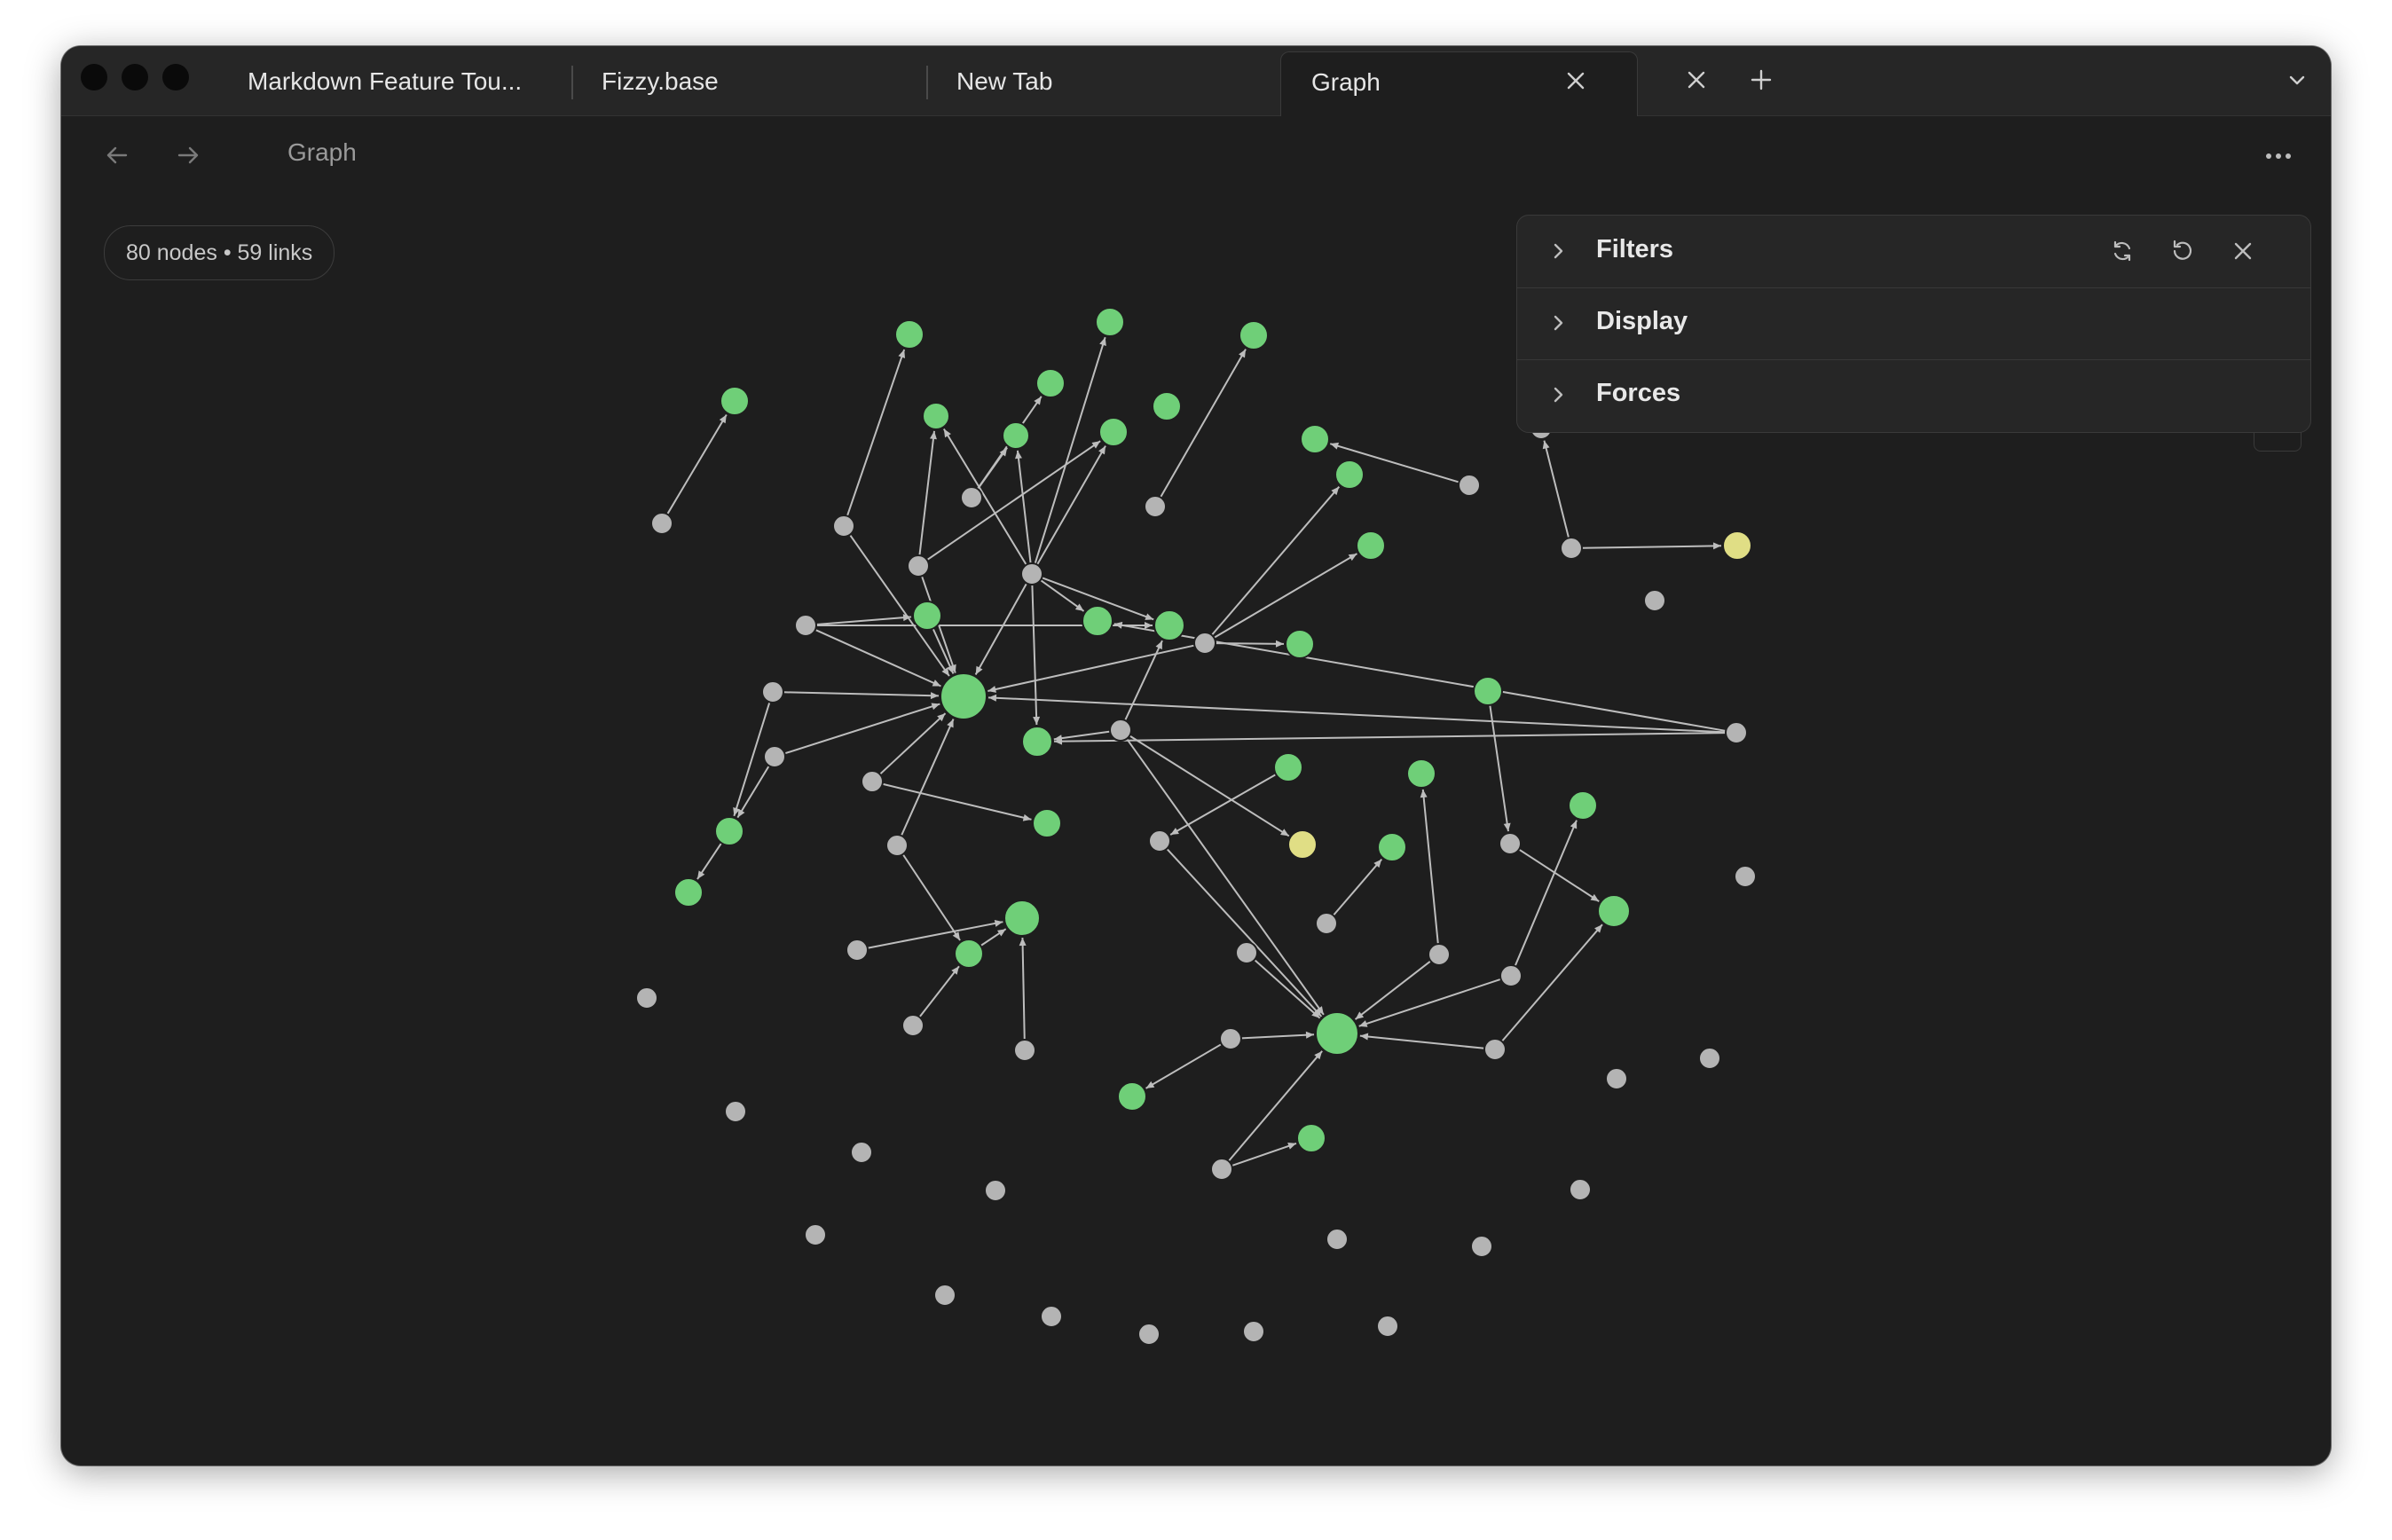  I want to click on close-icon, so click(2243, 251).